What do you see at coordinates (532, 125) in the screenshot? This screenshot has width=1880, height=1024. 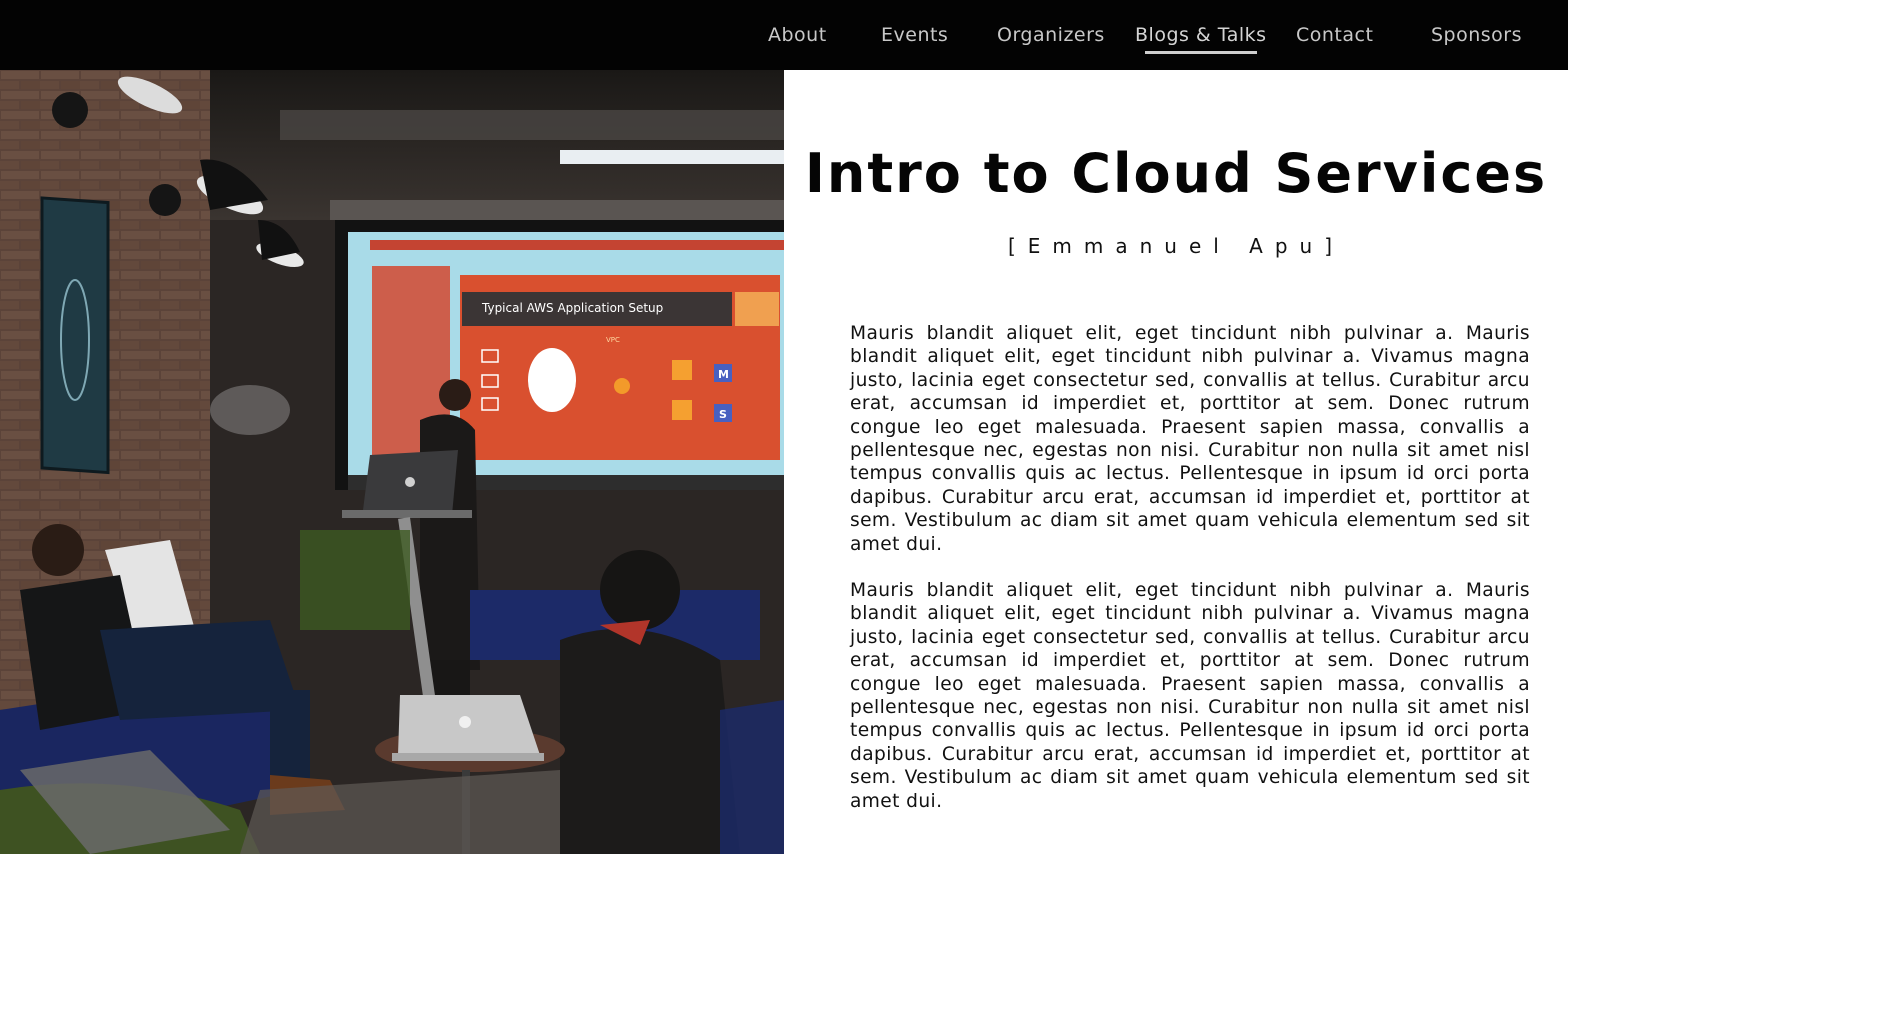 I see `ceiling-duct` at bounding box center [532, 125].